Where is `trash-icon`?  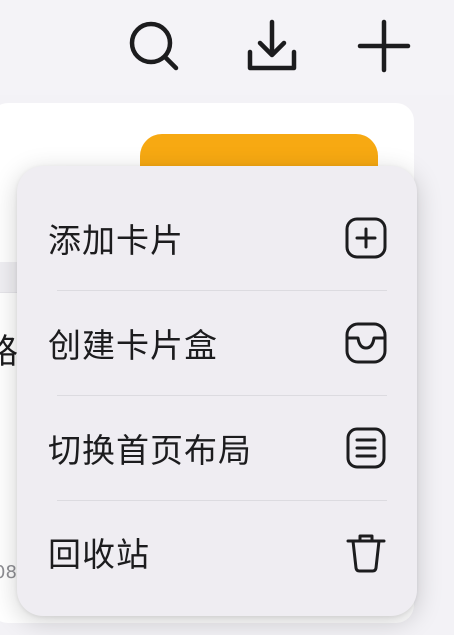 trash-icon is located at coordinates (366, 552).